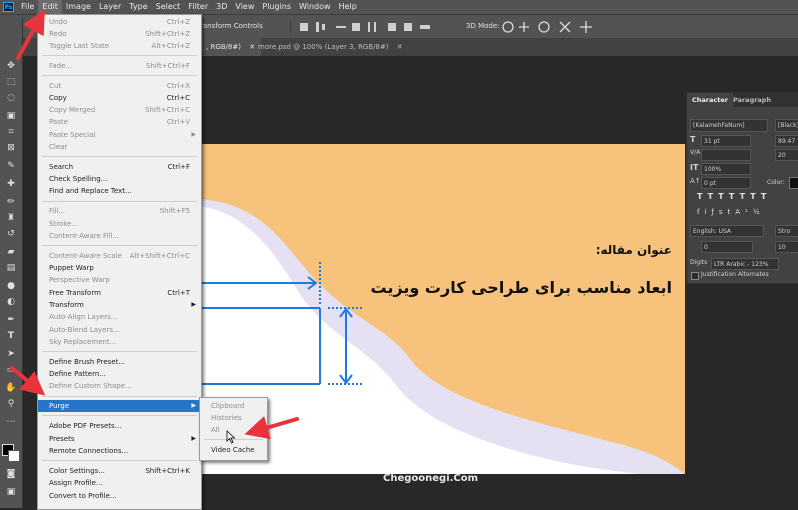 This screenshot has width=798, height=510. What do you see at coordinates (271, 428) in the screenshot?
I see `arrow-to-all` at bounding box center [271, 428].